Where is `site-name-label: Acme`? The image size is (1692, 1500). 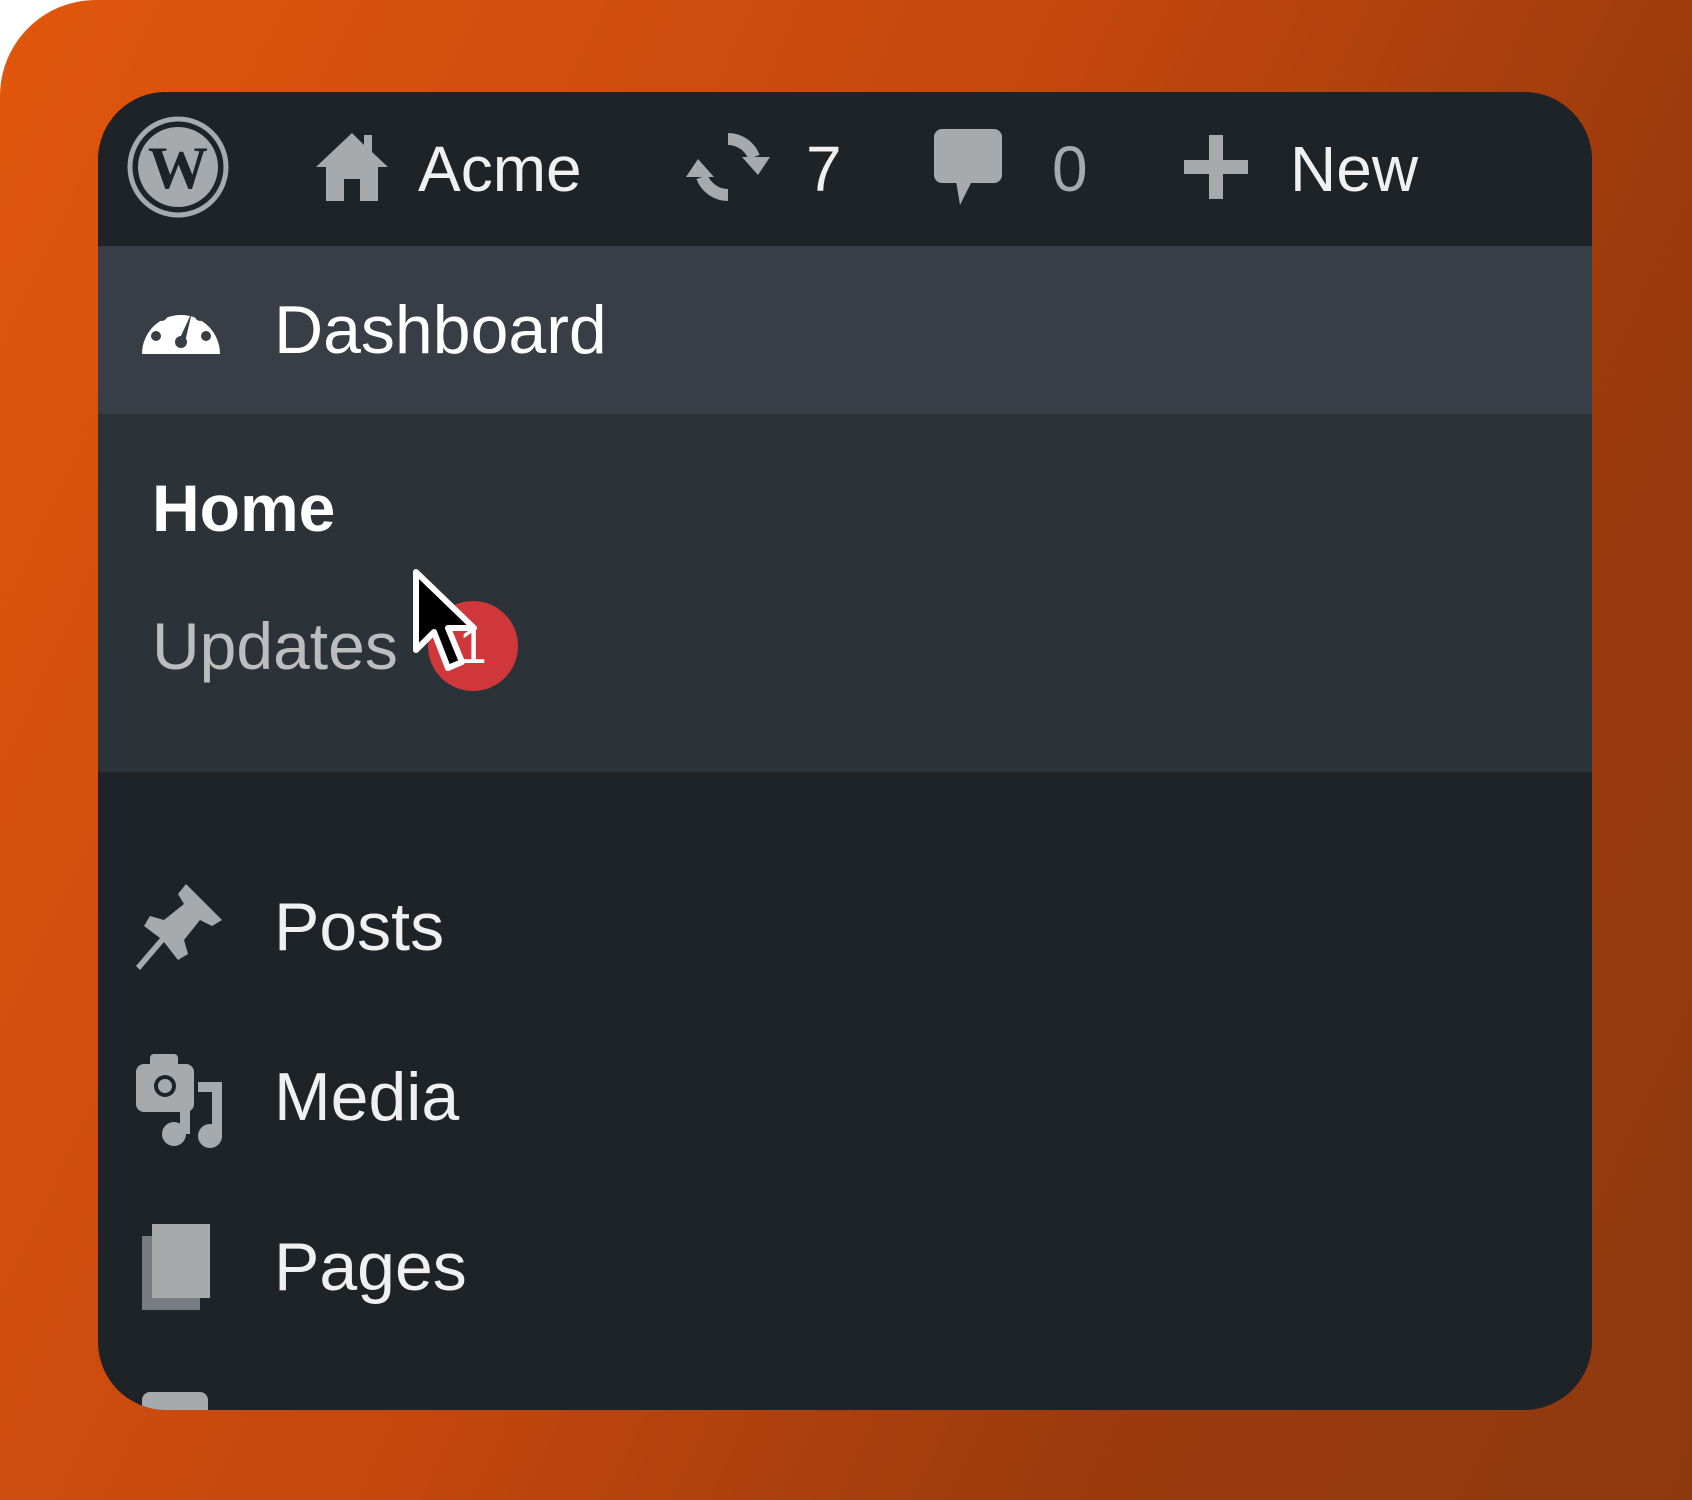
site-name-label: Acme is located at coordinates (500, 169).